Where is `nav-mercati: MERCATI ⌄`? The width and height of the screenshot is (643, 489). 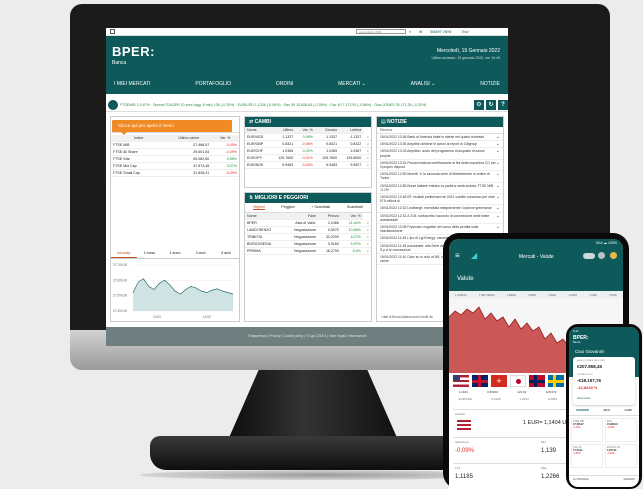 nav-mercati: MERCATI ⌄ is located at coordinates (352, 84).